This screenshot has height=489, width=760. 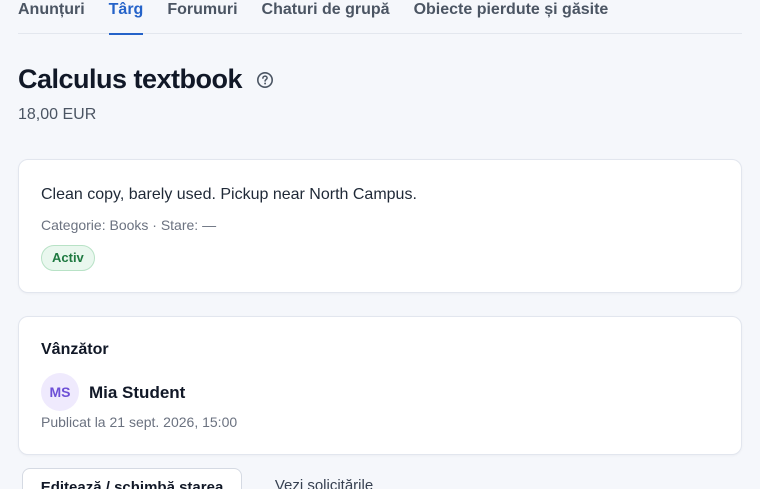 I want to click on listing-meta: Categorie: Books · Stare: —, so click(x=129, y=225).